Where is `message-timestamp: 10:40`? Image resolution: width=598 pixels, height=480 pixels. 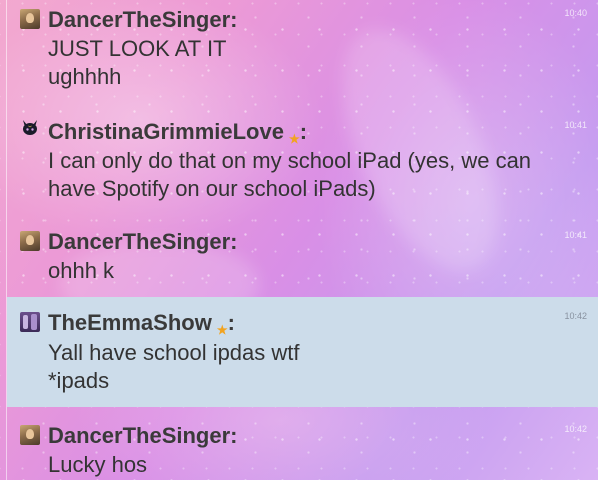
message-timestamp: 10:40 is located at coordinates (575, 13).